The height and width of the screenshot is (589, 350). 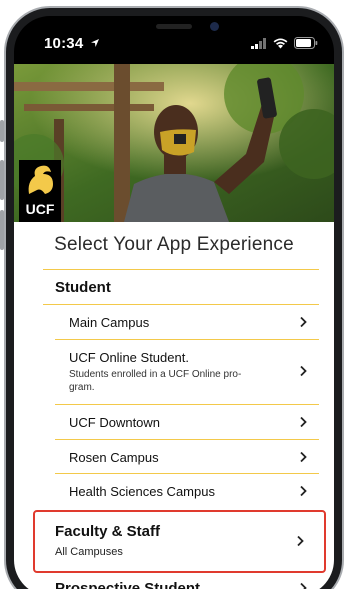 What do you see at coordinates (64, 43) in the screenshot?
I see `status-time-text: 10:34` at bounding box center [64, 43].